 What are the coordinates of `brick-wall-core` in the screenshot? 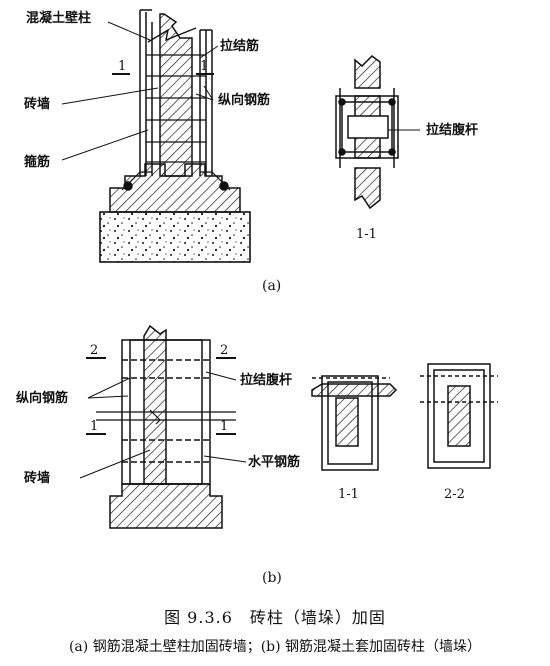 It's located at (176, 95).